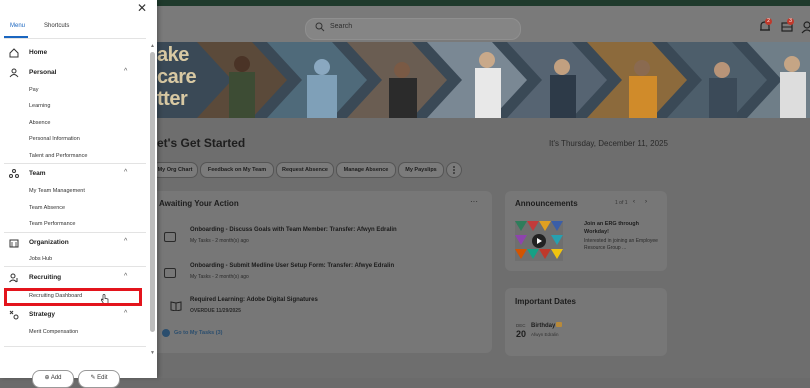  What do you see at coordinates (75, 73) in the screenshot?
I see `menu-section-personal: Personal ^` at bounding box center [75, 73].